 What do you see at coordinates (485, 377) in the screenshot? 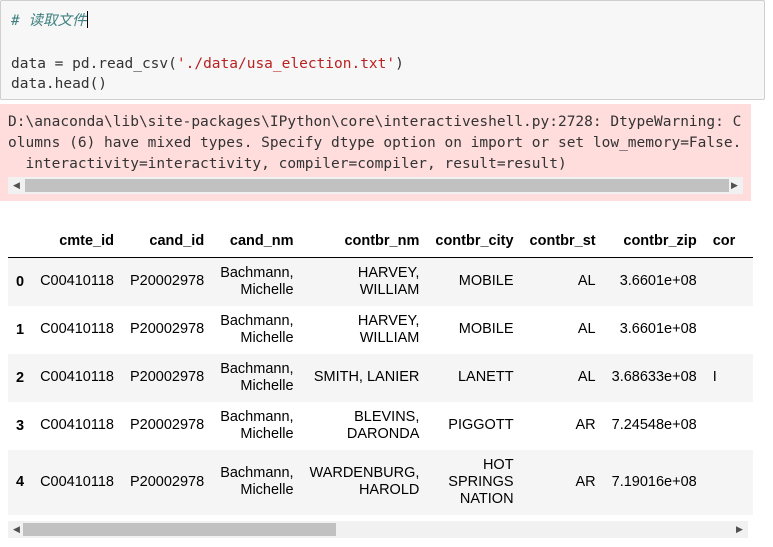
I see `cell-line: LANETT` at bounding box center [485, 377].